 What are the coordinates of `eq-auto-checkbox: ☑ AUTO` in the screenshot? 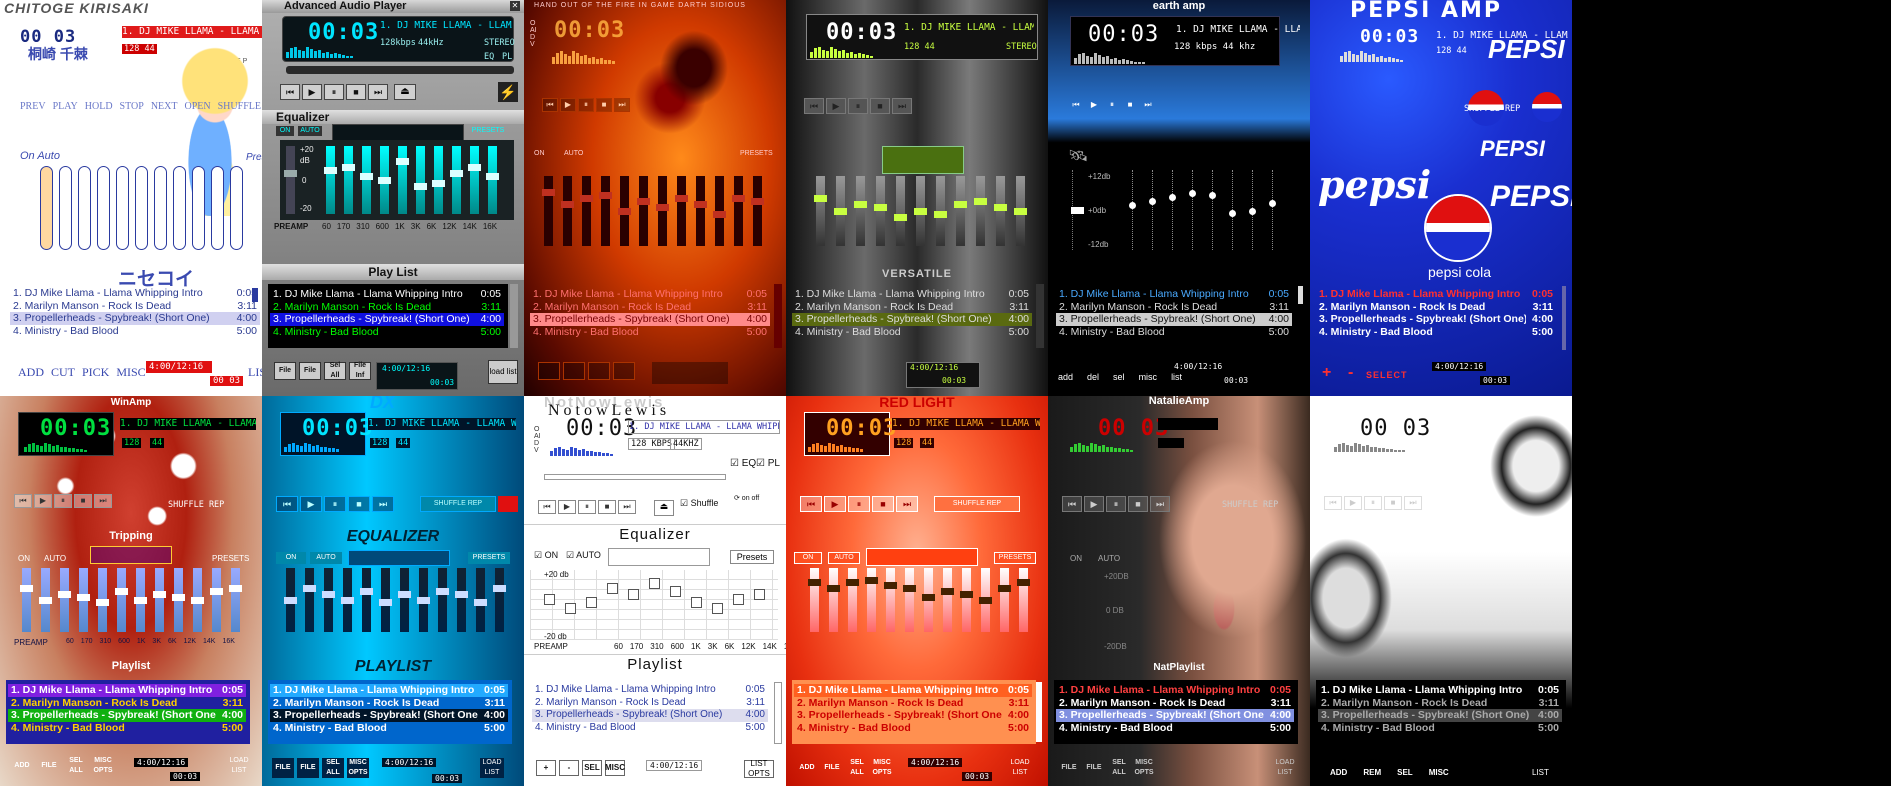 It's located at (583, 555).